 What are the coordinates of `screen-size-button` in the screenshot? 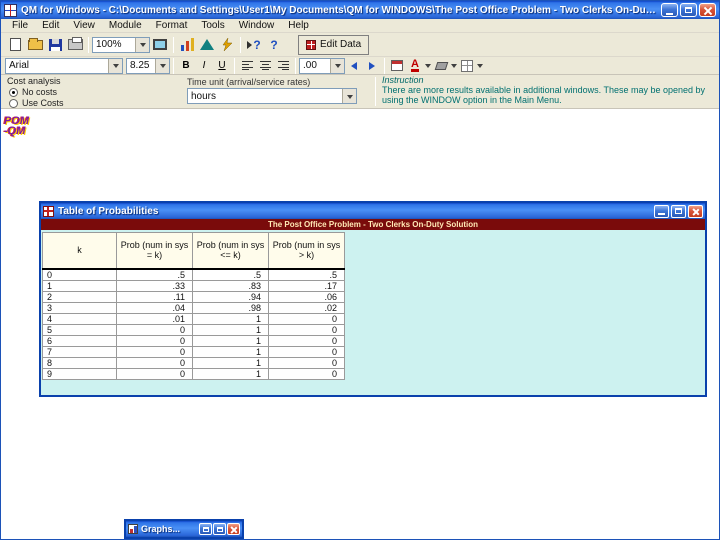 It's located at (160, 45).